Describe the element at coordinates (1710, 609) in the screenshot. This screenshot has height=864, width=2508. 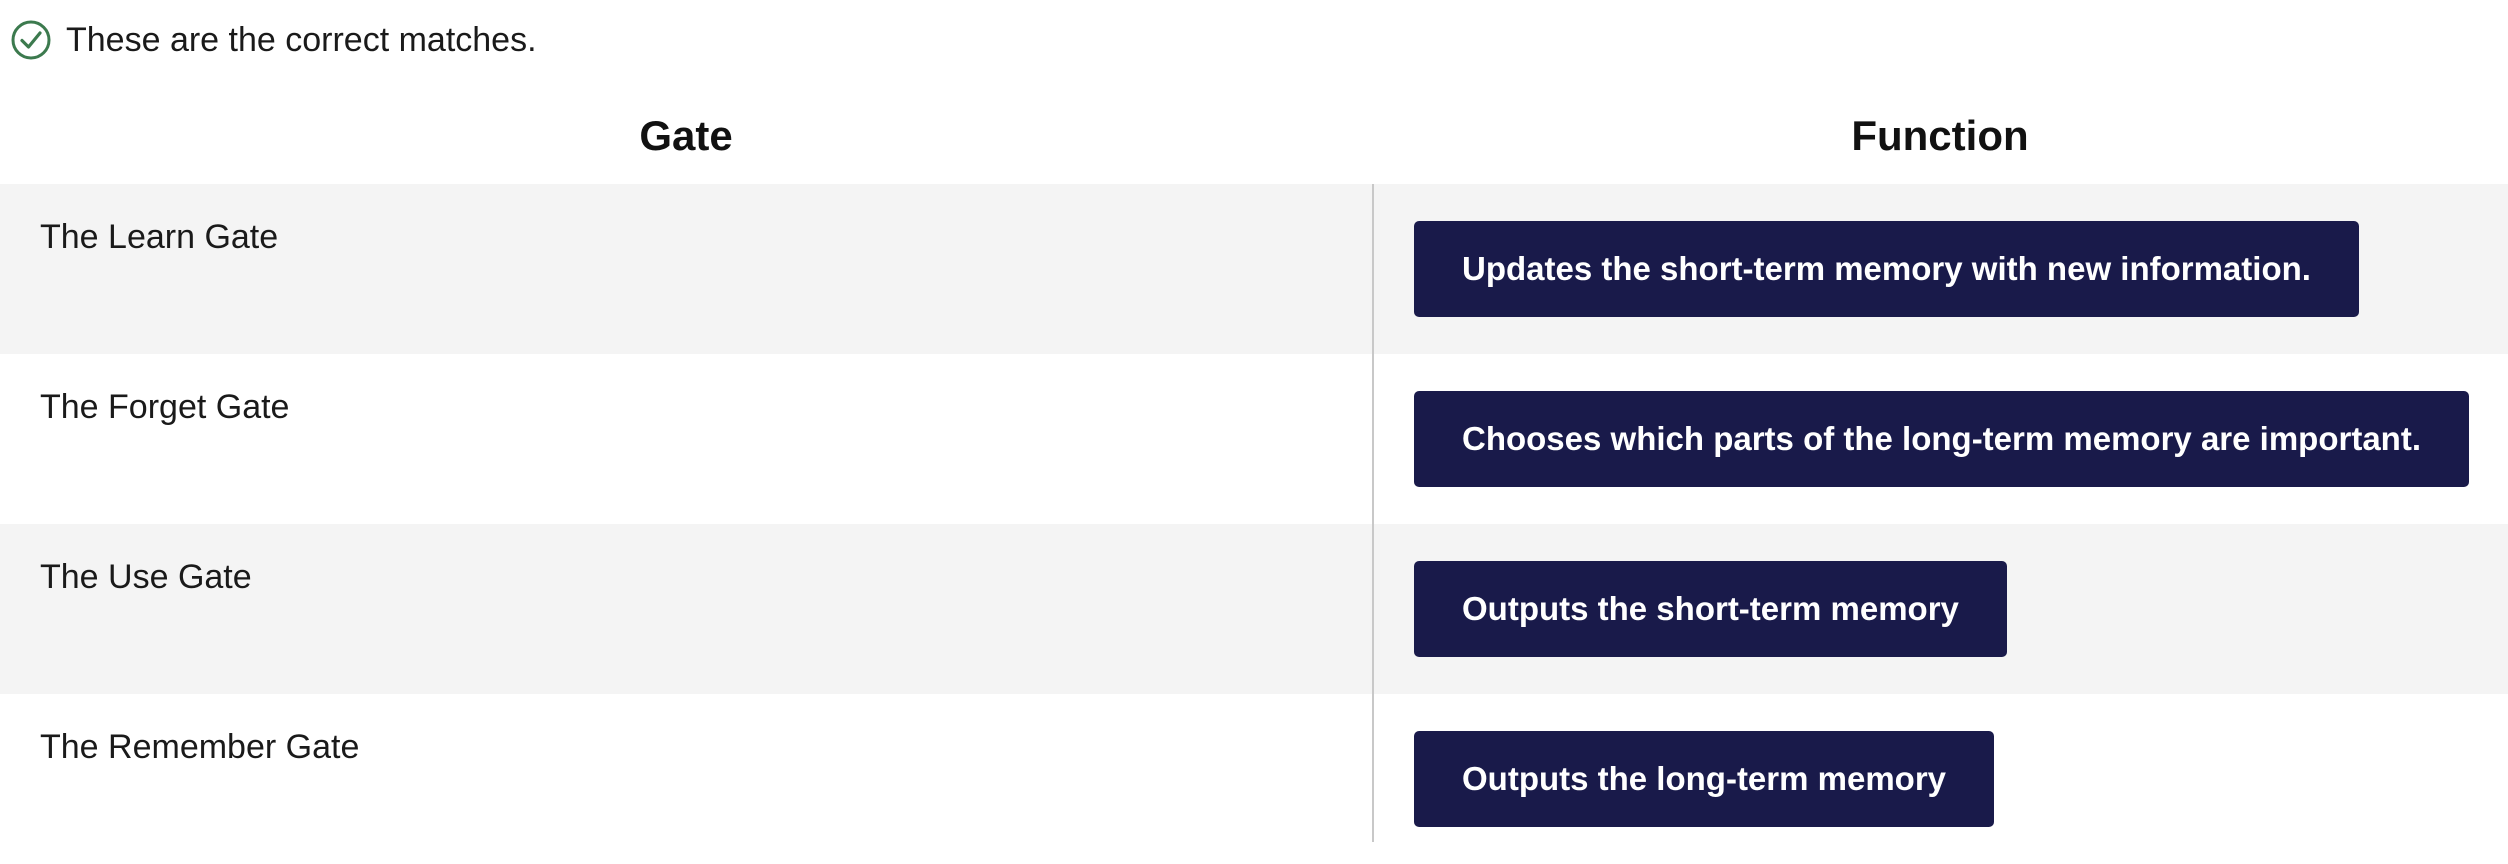
I see `function-answer-card: Outputs the short-term memory` at that location.